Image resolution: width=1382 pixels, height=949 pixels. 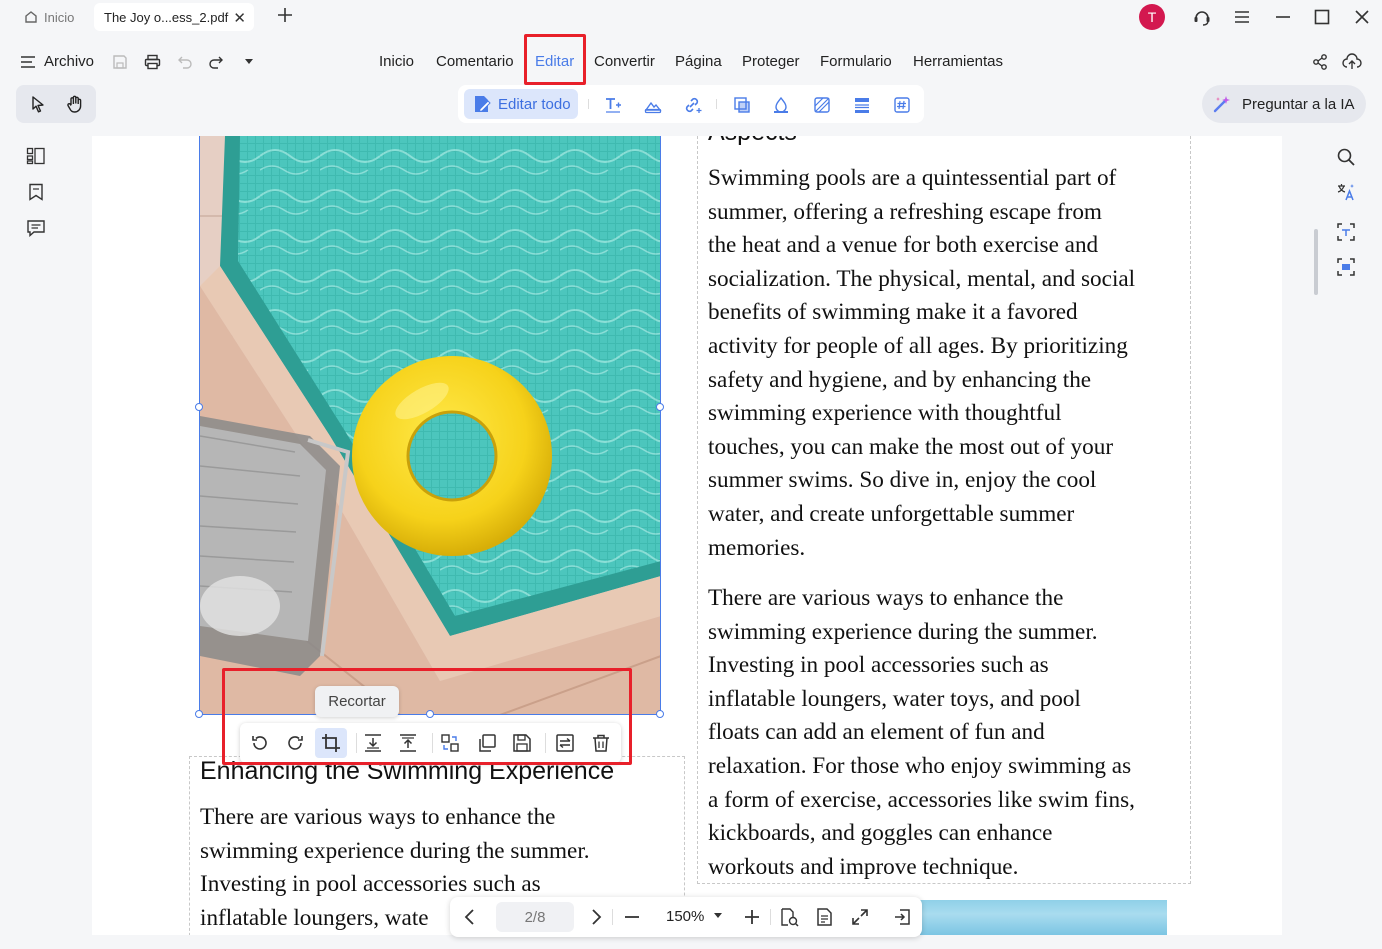 What do you see at coordinates (1346, 232) in the screenshot?
I see `ocr-icon` at bounding box center [1346, 232].